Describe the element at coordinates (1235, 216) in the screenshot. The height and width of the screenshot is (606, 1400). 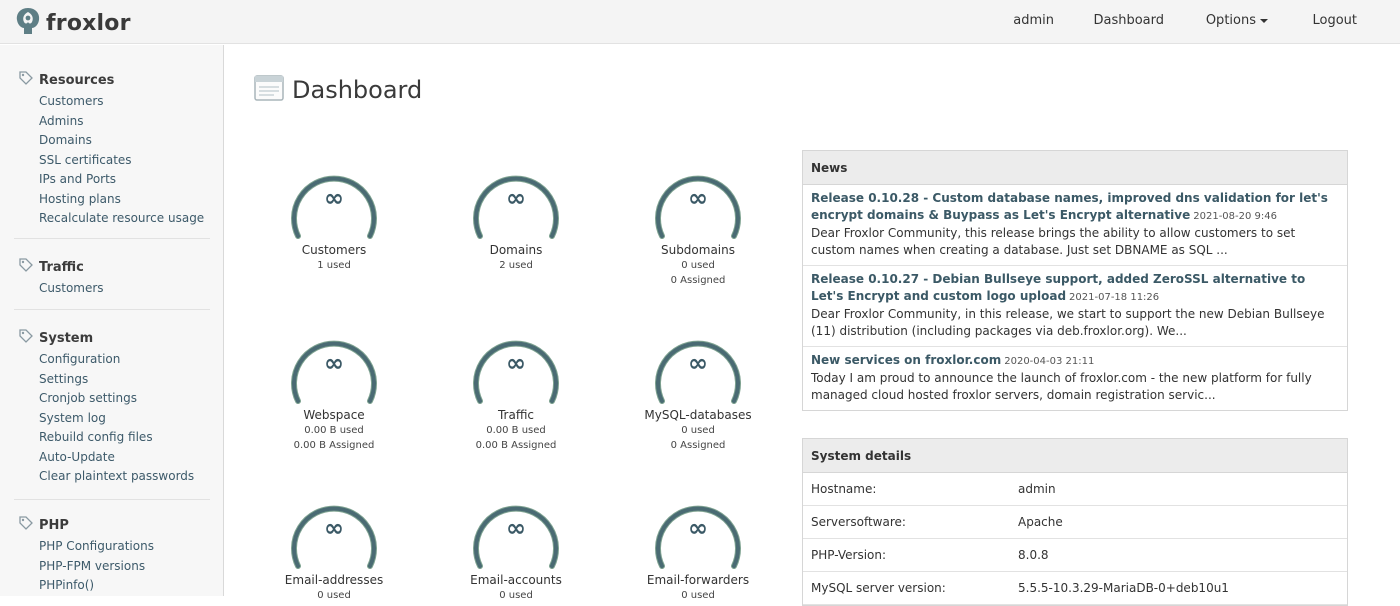
I see `news-item-date: 2021-08-20 9:46` at that location.